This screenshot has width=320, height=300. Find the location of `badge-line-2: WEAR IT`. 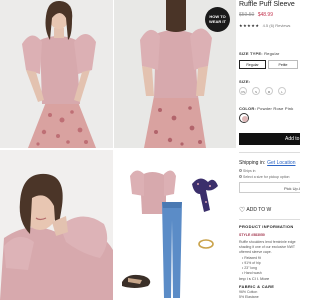

badge-line-2: WEAR IT is located at coordinates (217, 21).